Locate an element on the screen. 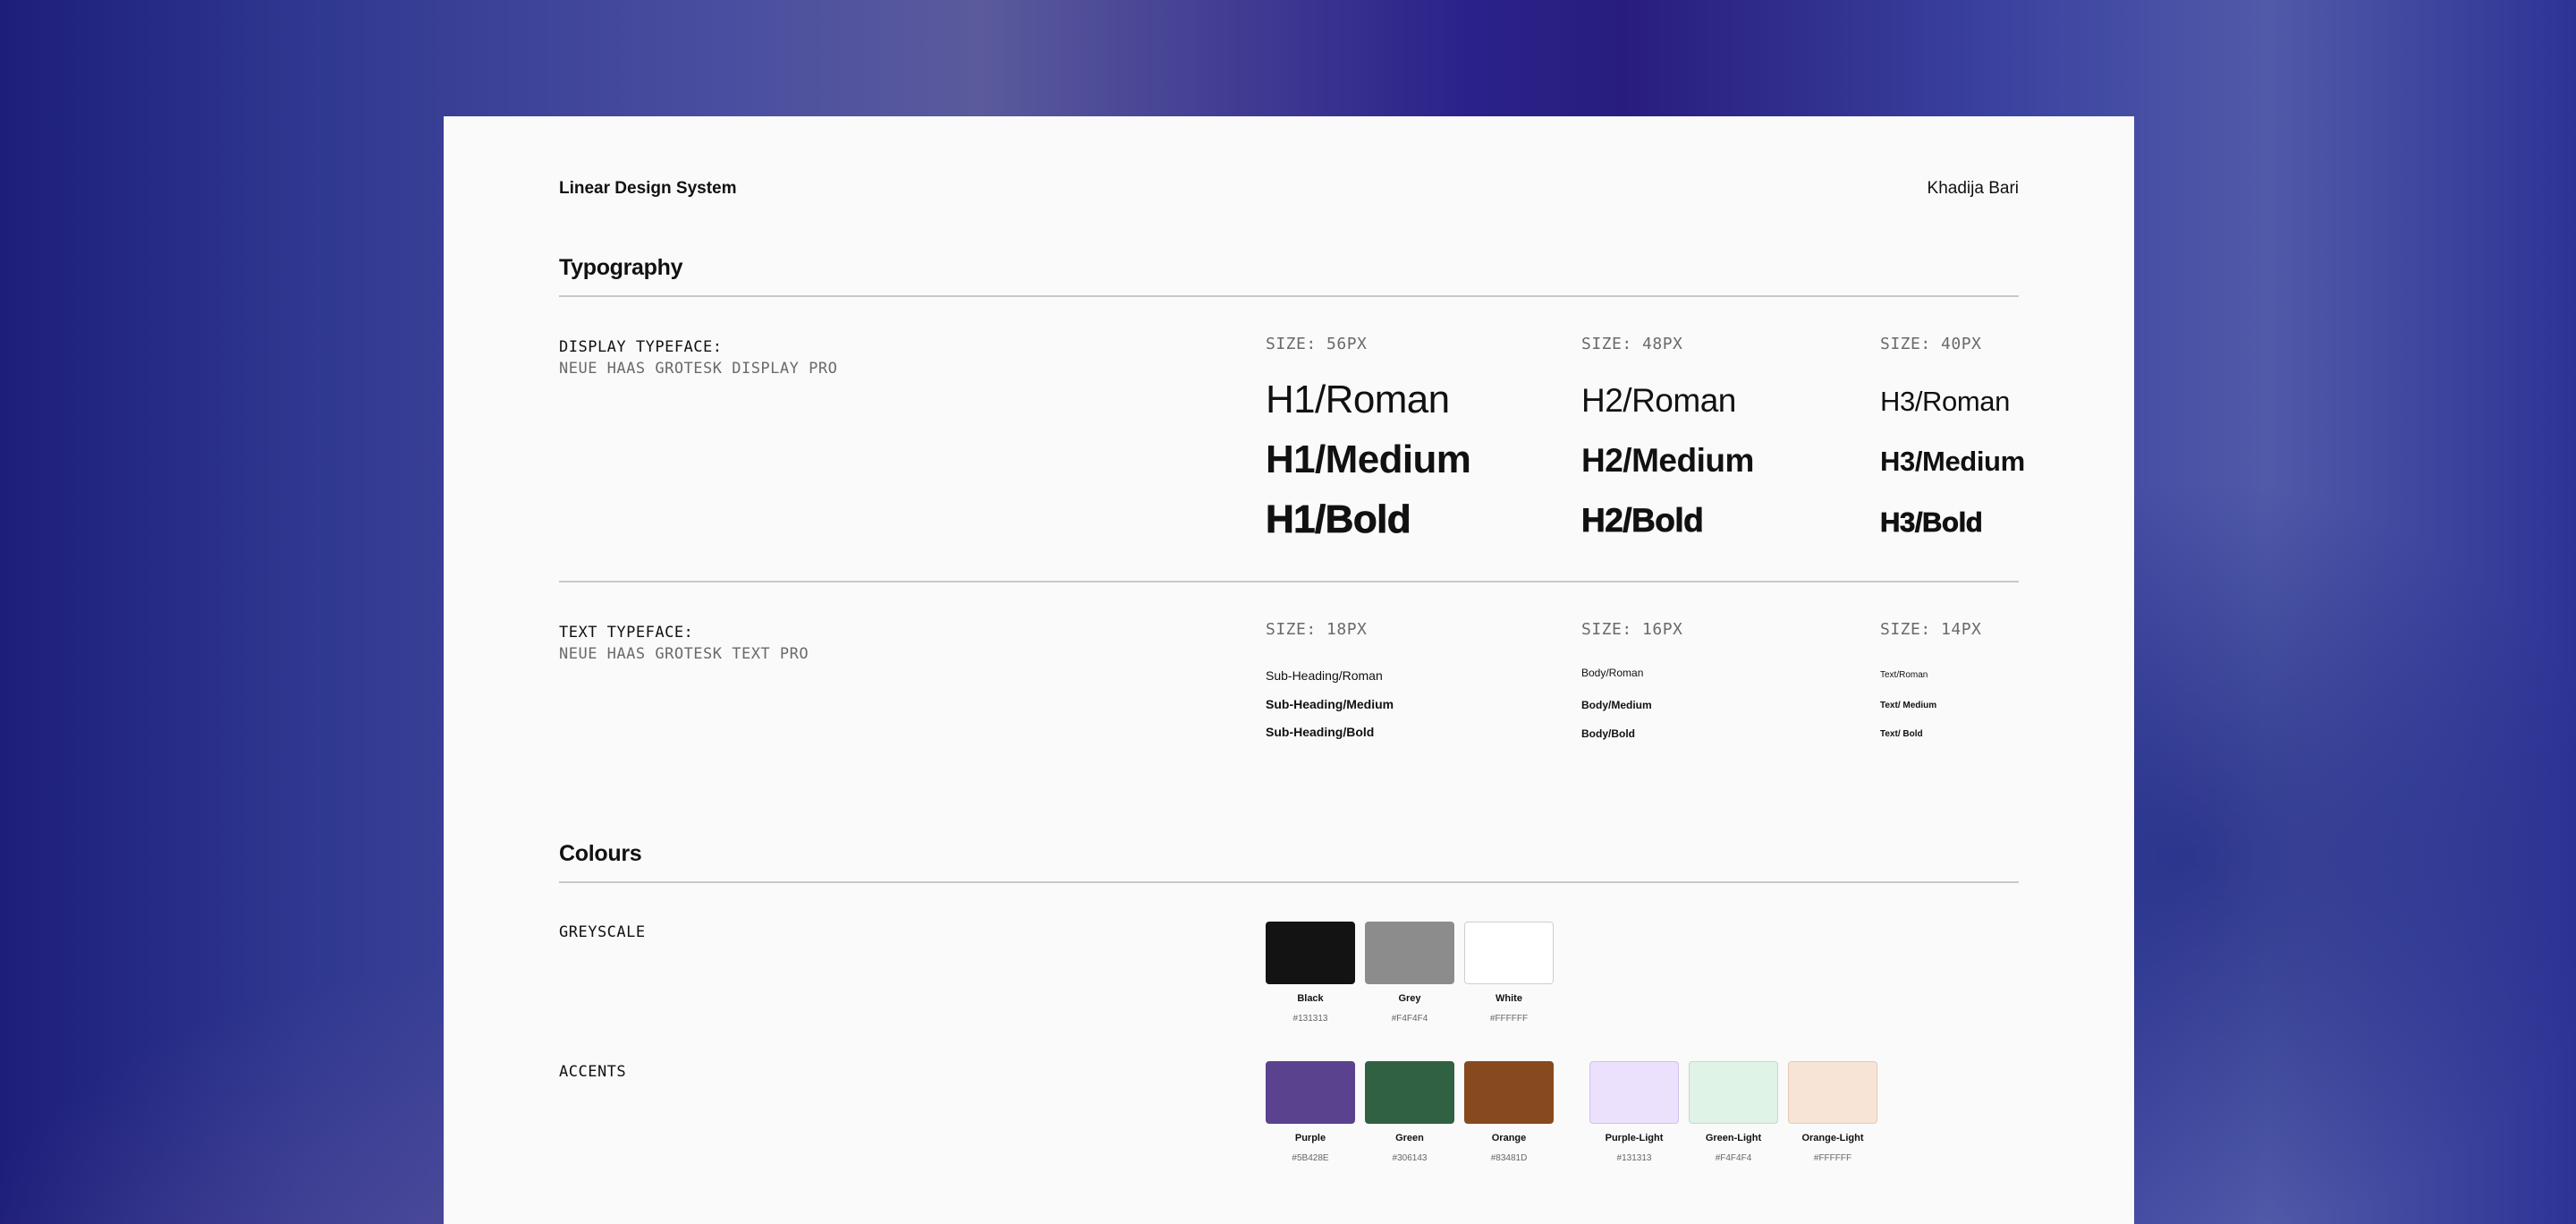 This screenshot has height=1224, width=2576. h1-roman-sample: H1/Roman is located at coordinates (1358, 399).